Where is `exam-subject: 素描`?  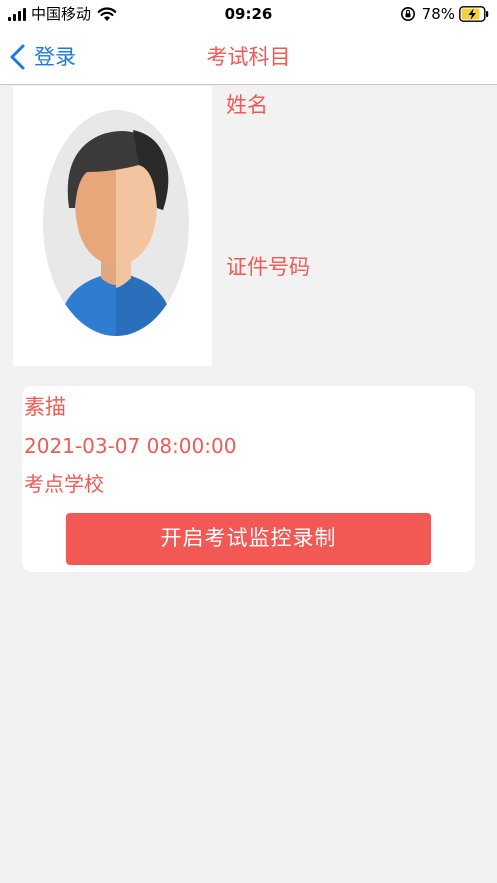 exam-subject: 素描 is located at coordinates (45, 407).